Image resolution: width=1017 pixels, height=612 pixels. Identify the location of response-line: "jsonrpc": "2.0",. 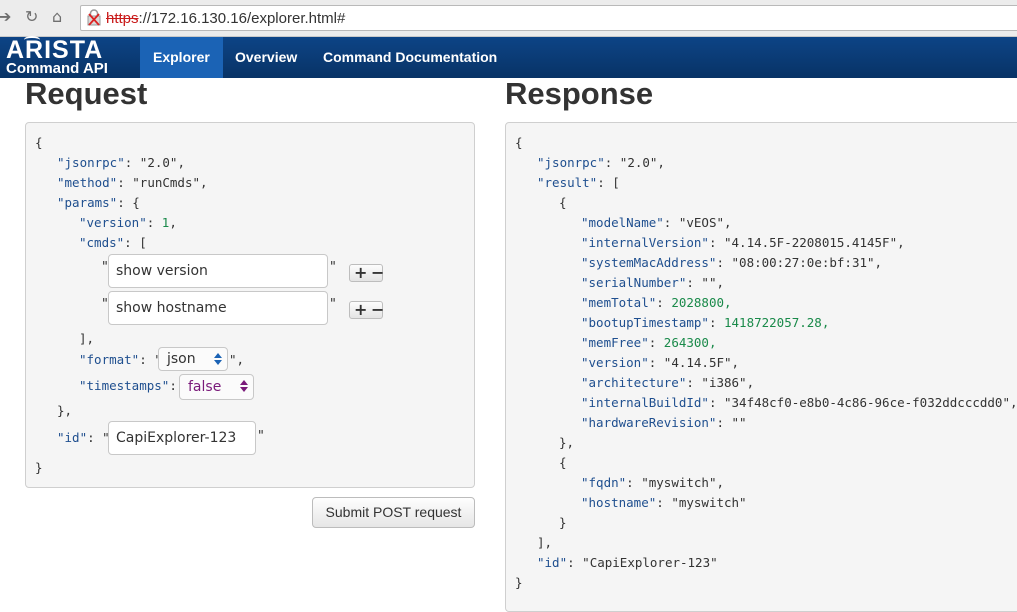
(601, 162).